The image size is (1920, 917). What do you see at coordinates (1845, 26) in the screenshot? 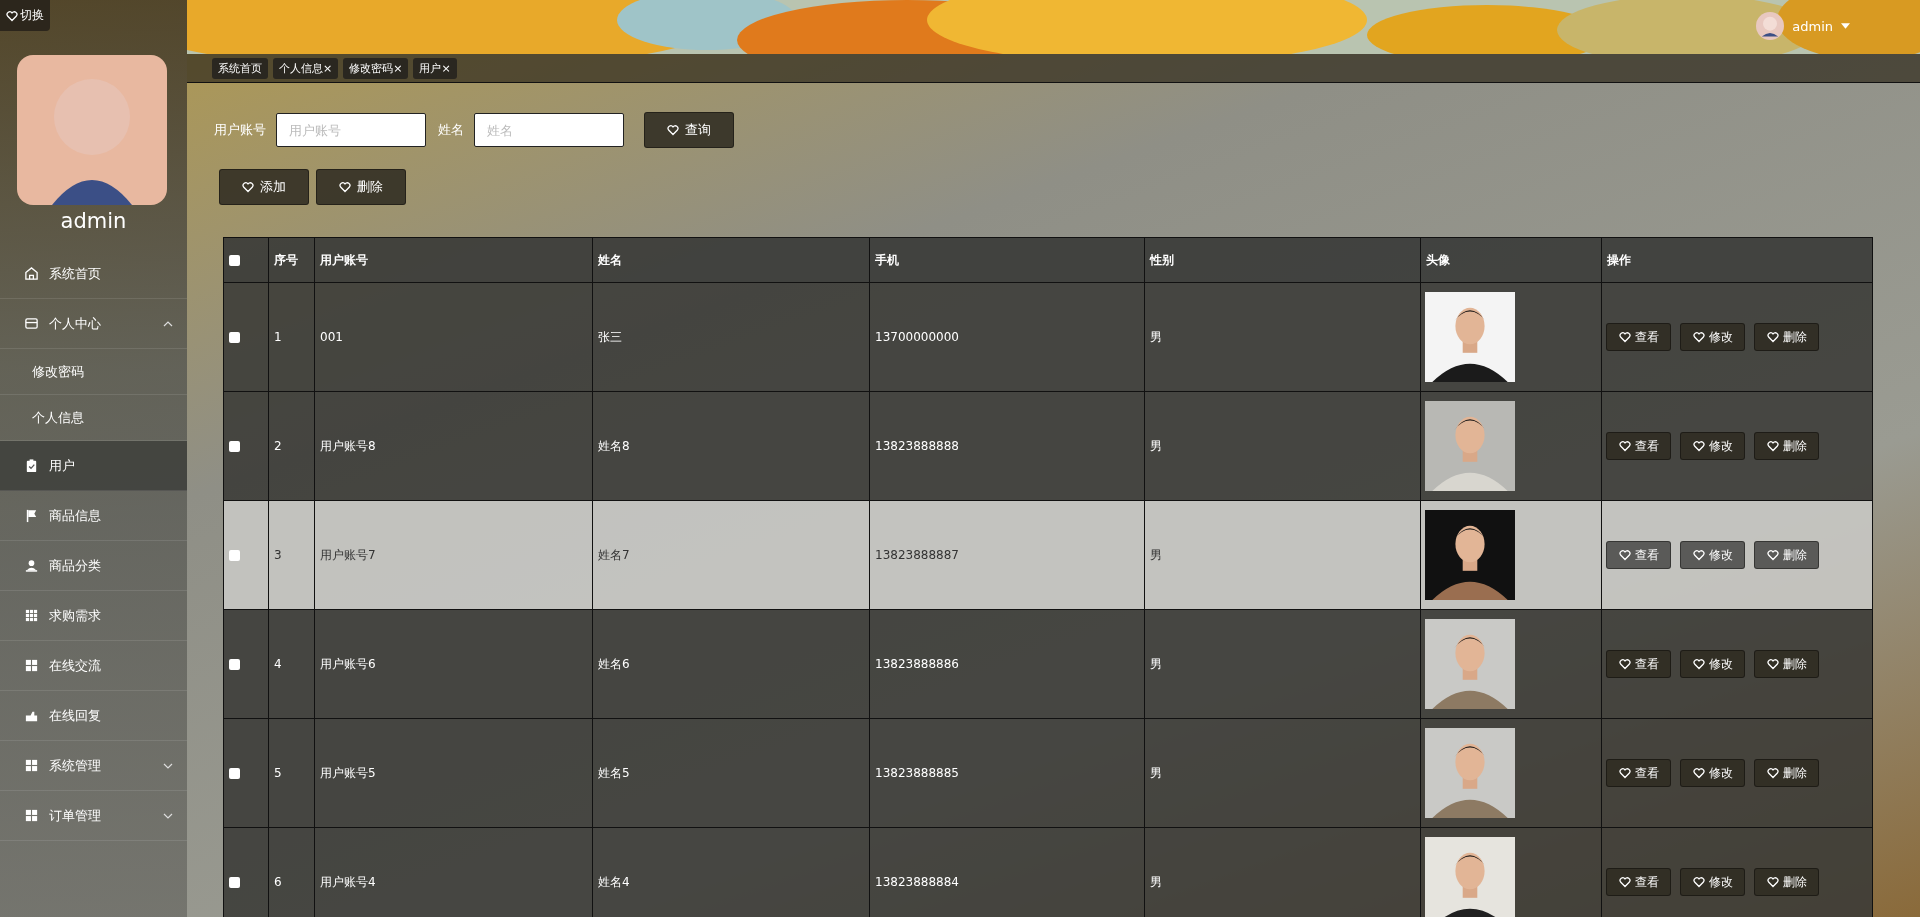
I see `caret-icon` at bounding box center [1845, 26].